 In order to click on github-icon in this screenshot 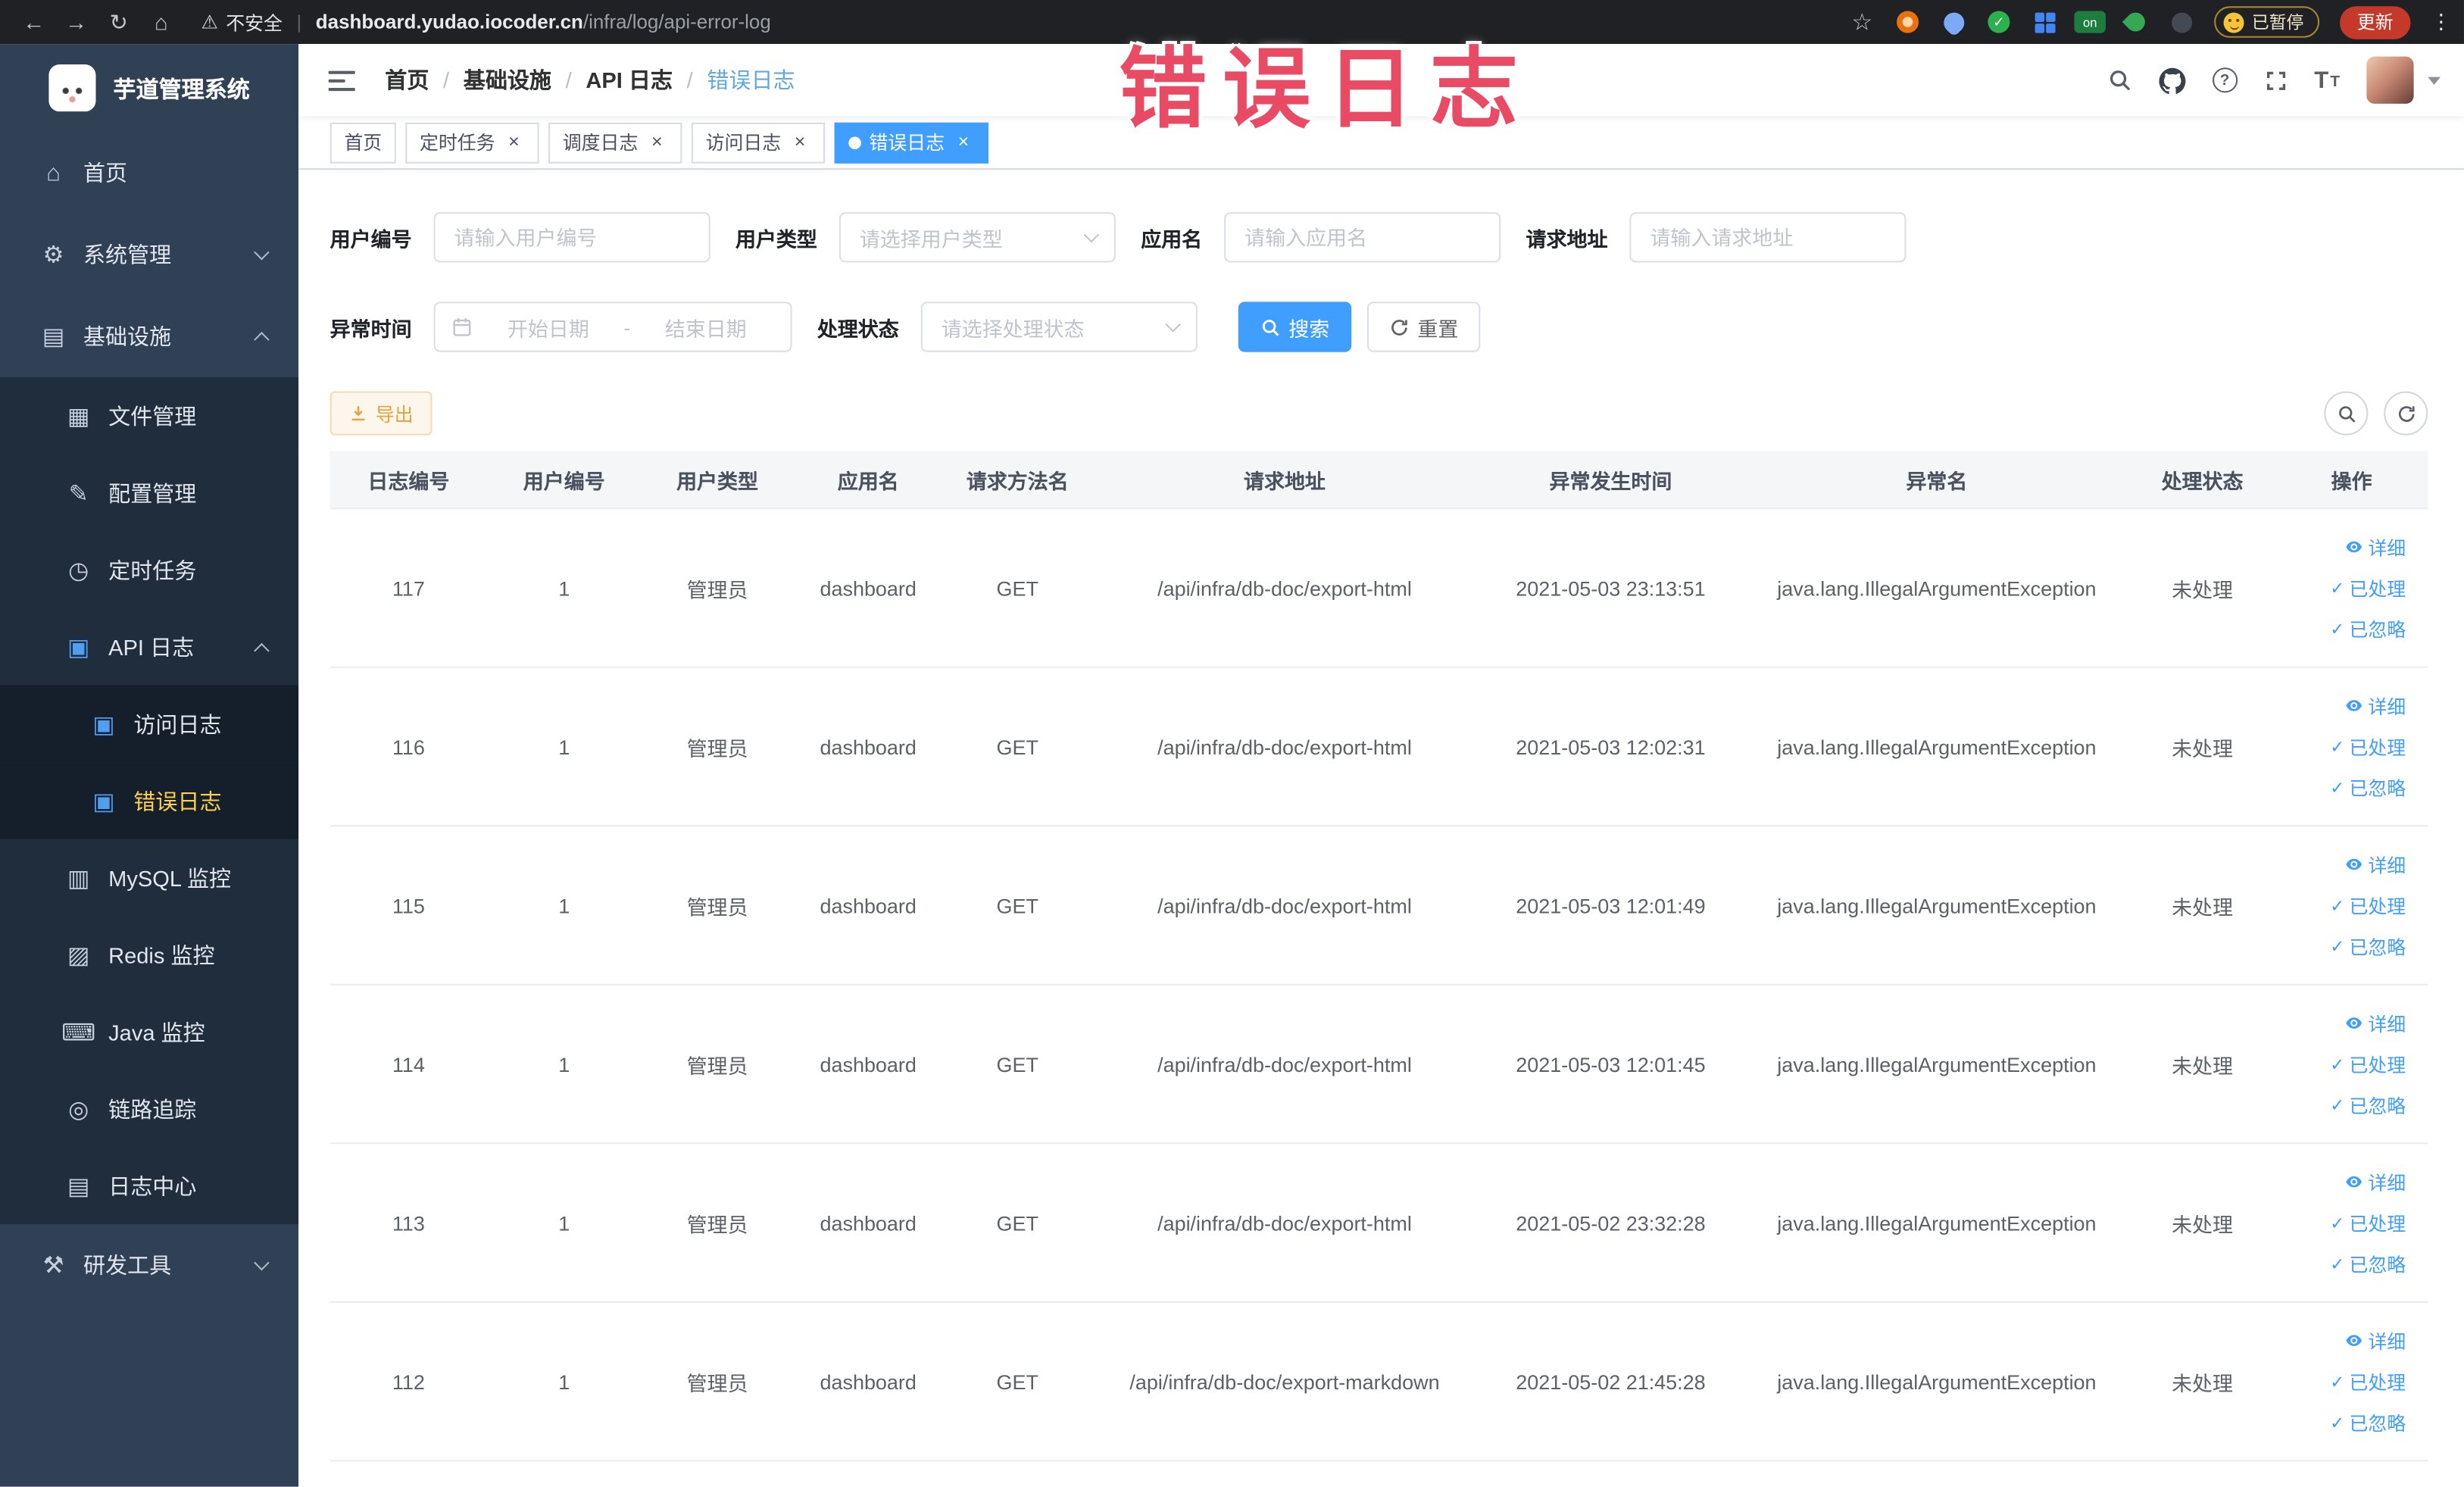, I will do `click(2171, 80)`.